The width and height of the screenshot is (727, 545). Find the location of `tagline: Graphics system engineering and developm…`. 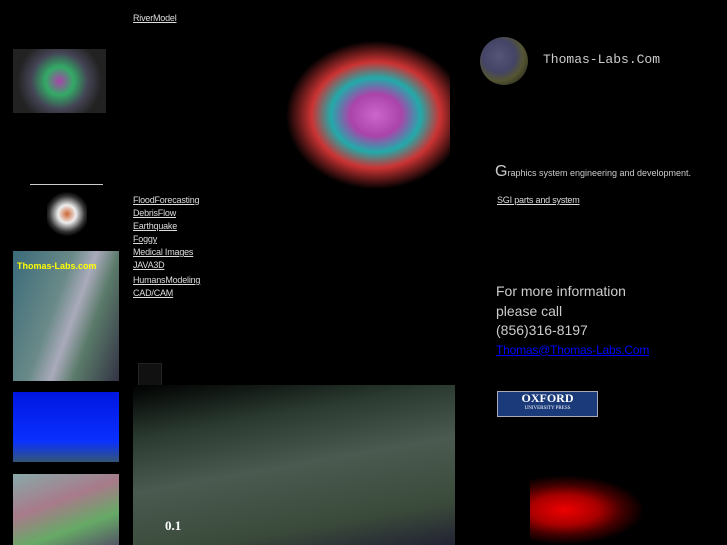

tagline: Graphics system engineering and developm… is located at coordinates (593, 172).